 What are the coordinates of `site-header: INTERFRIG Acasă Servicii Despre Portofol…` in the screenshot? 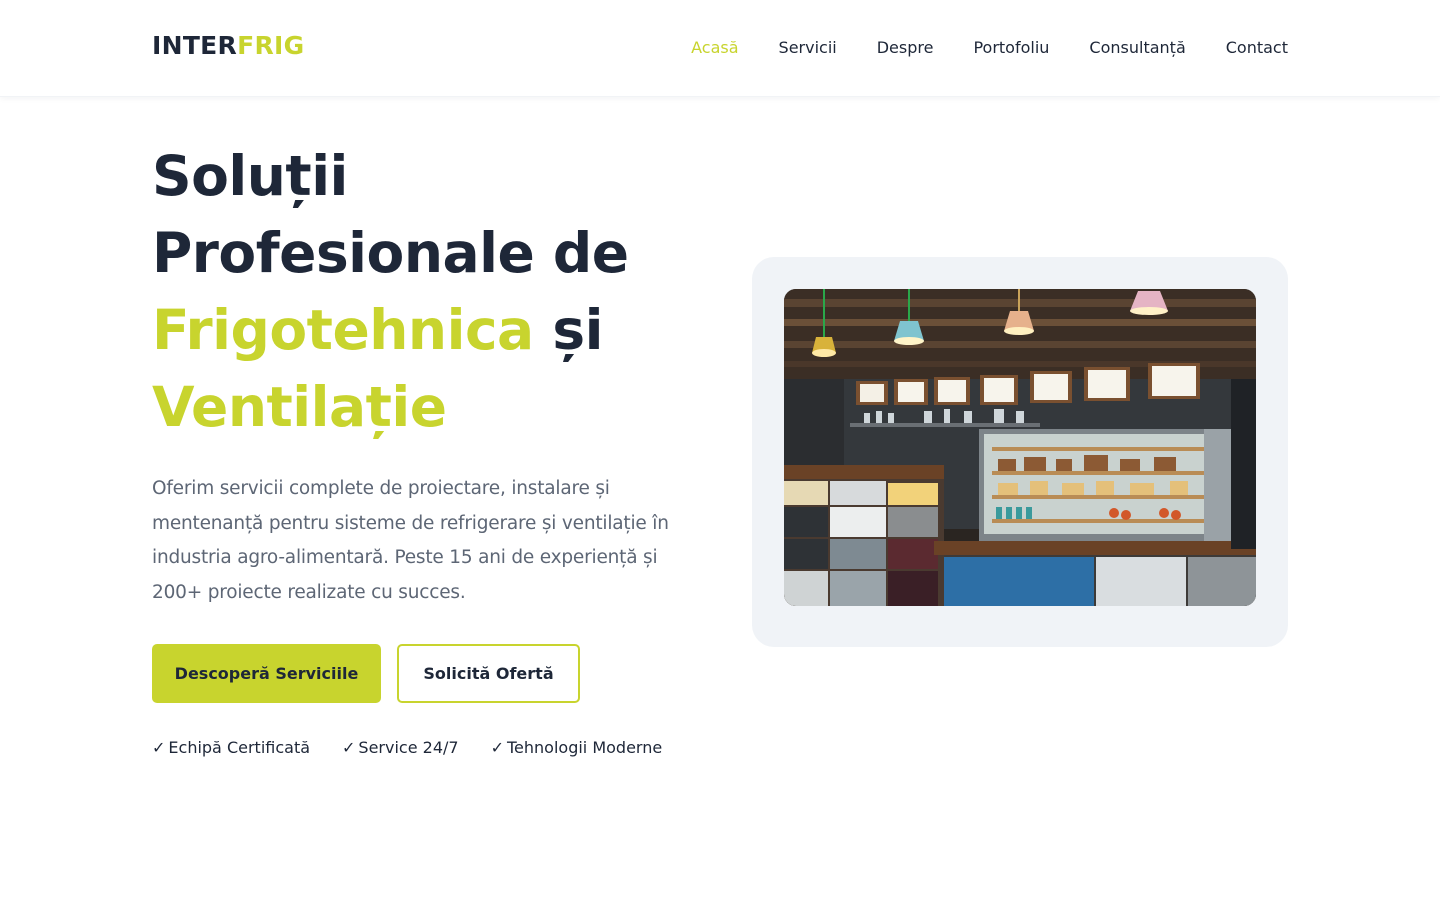 It's located at (720, 48).